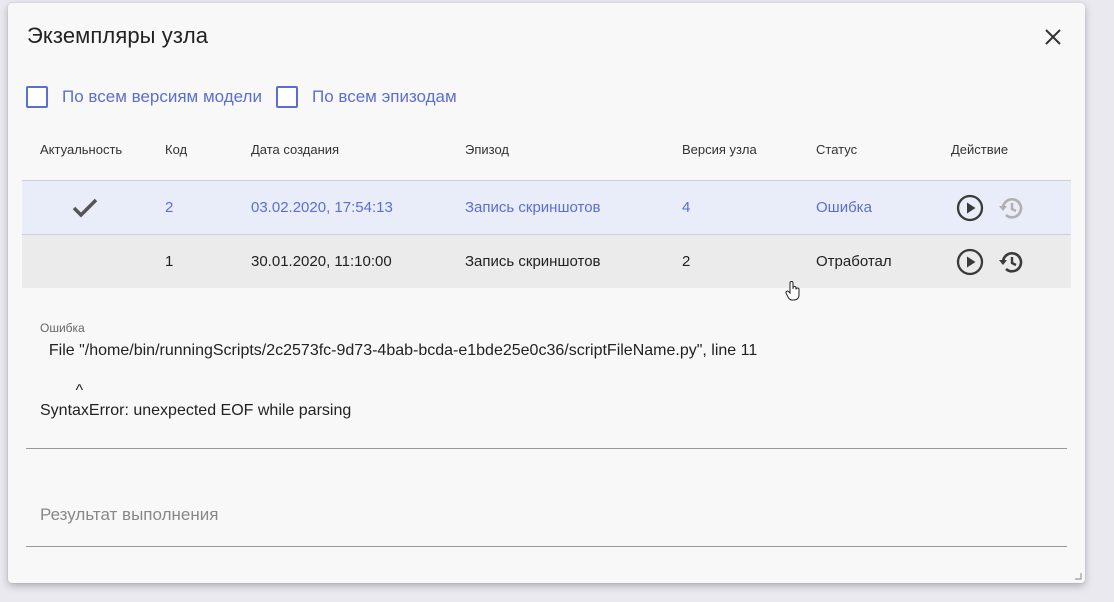 The height and width of the screenshot is (602, 1114). I want to click on dialog-title: Экземпляры узла, so click(118, 35).